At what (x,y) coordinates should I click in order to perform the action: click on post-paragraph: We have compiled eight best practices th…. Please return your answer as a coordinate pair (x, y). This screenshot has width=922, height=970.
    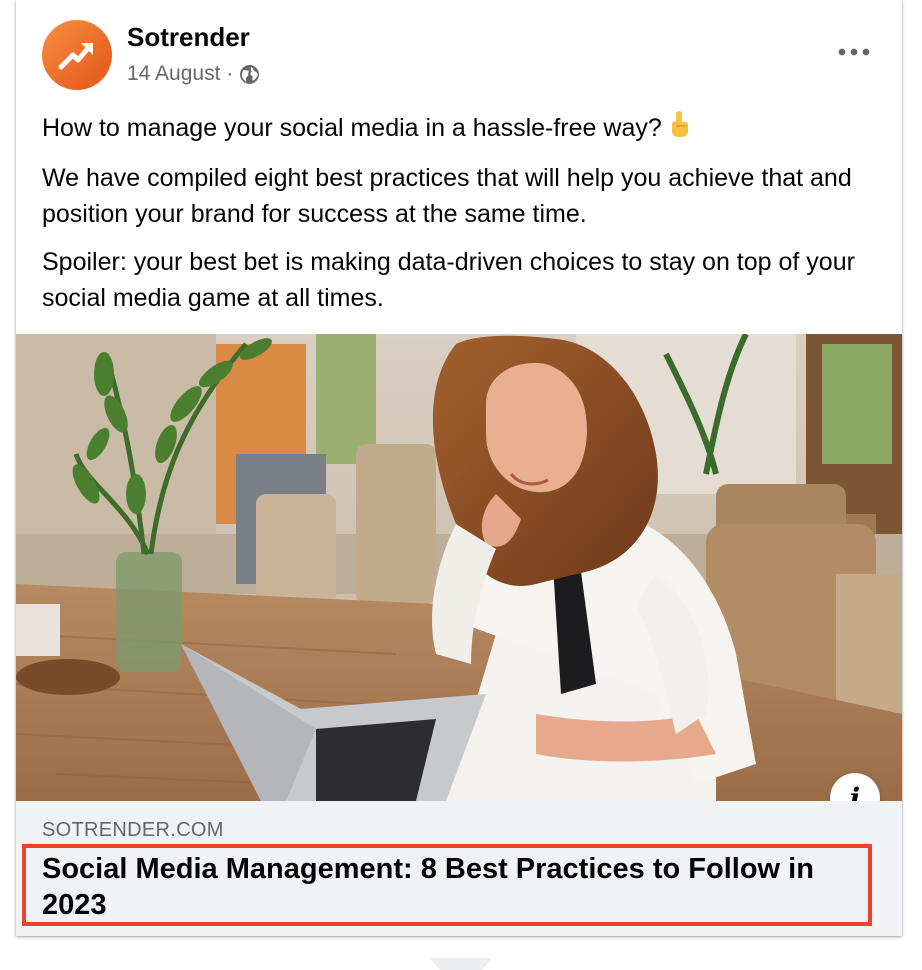
    Looking at the image, I should click on (447, 196).